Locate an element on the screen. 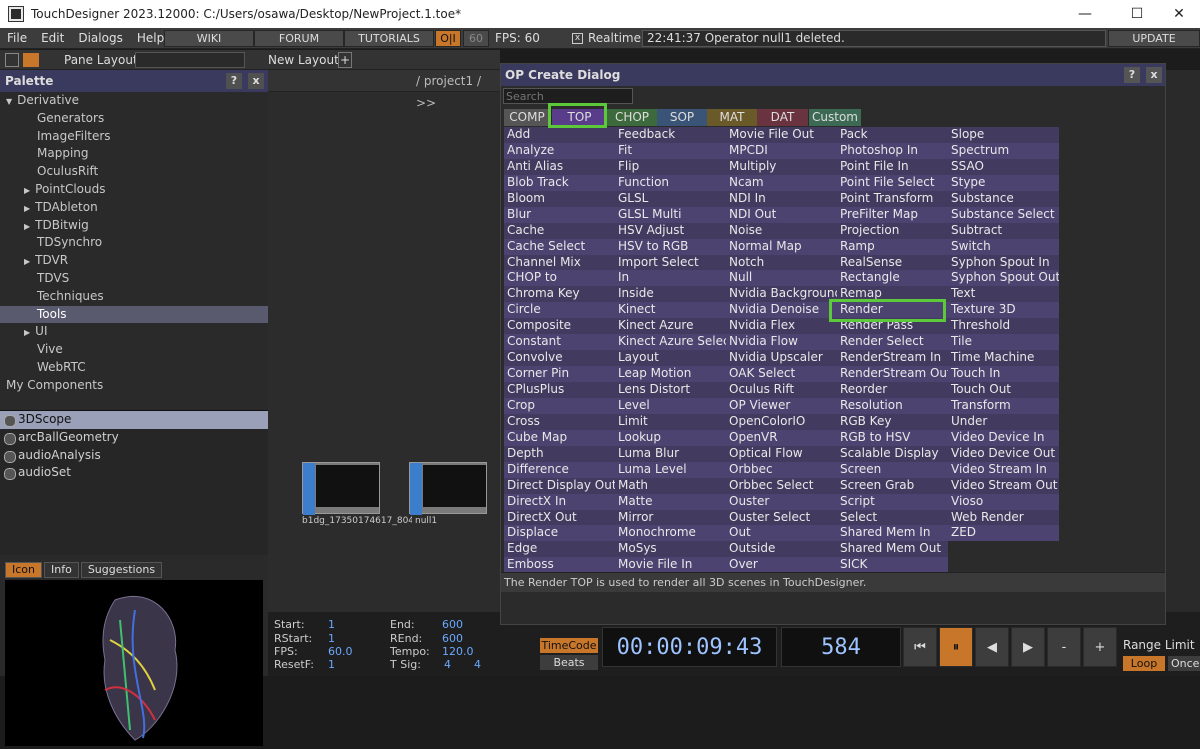 This screenshot has height=749, width=1200. operator-item: Cube Map is located at coordinates (559, 437).